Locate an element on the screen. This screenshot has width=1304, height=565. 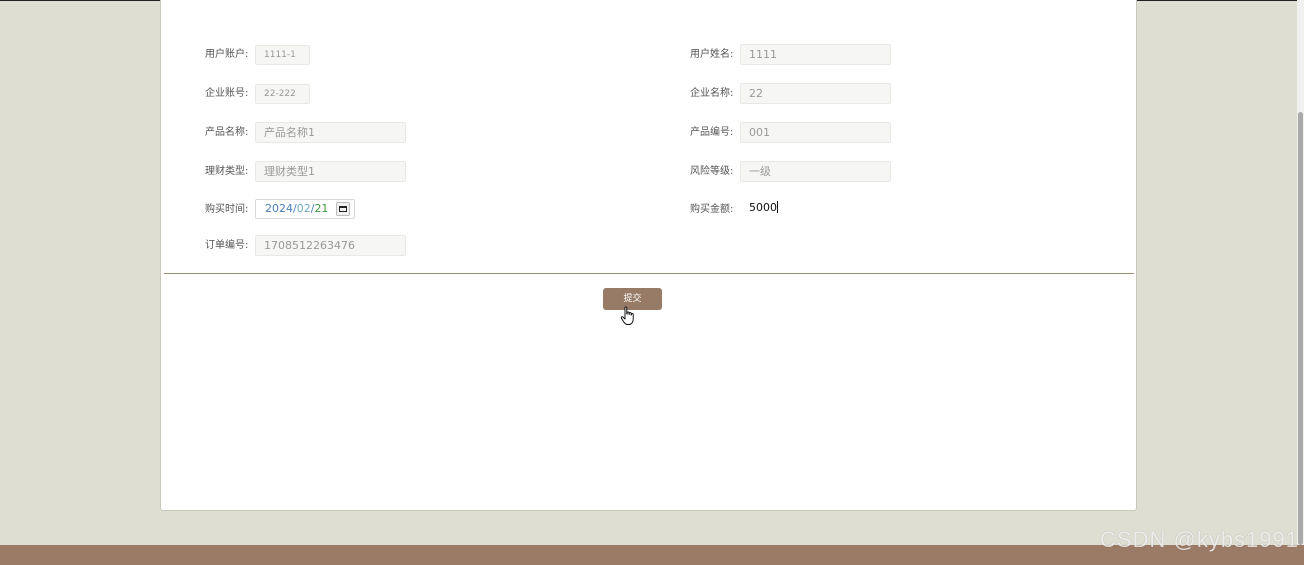
product-name-label: 产品名称: is located at coordinates (227, 132).